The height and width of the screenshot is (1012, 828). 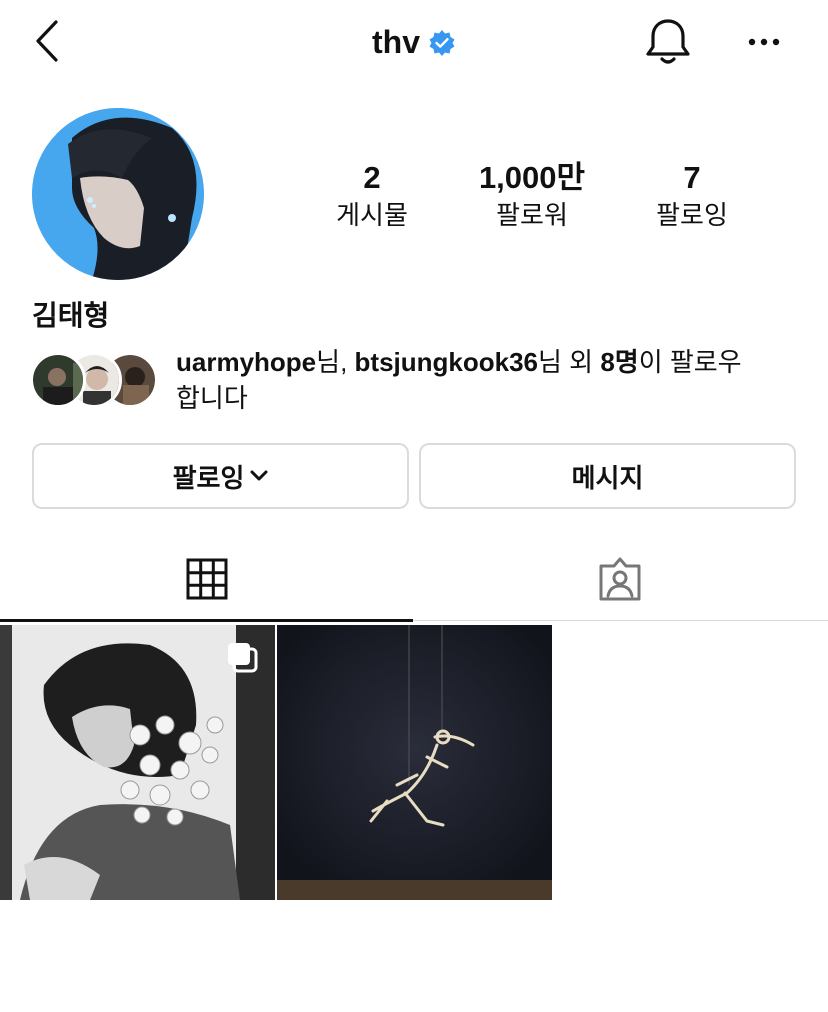 I want to click on posts-count-stat: 2 게시물, so click(x=372, y=196).